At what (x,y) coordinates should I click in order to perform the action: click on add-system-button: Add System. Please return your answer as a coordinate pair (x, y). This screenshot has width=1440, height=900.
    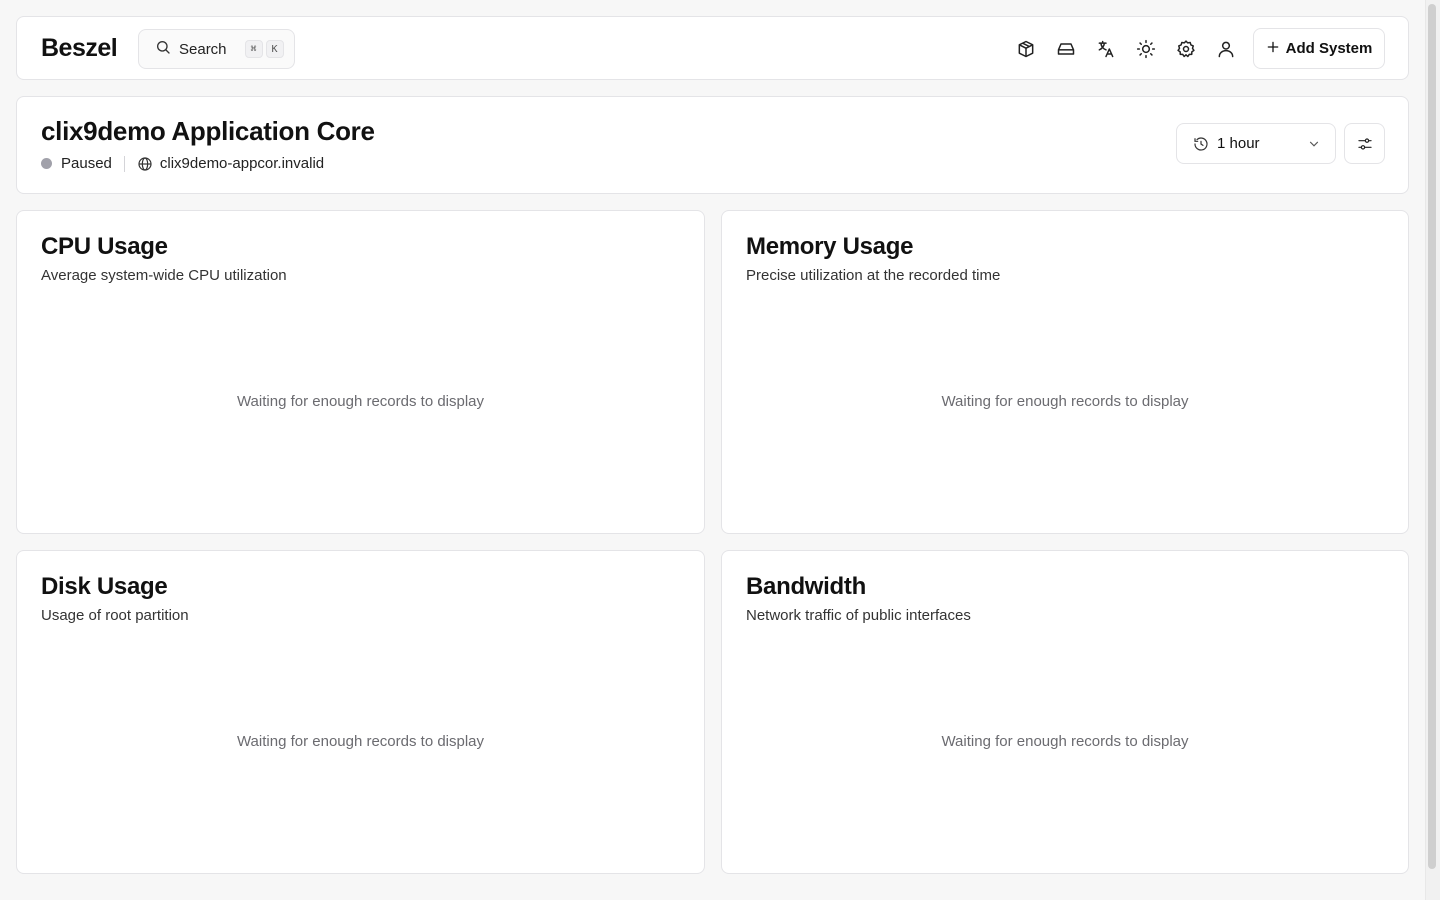
    Looking at the image, I should click on (1319, 48).